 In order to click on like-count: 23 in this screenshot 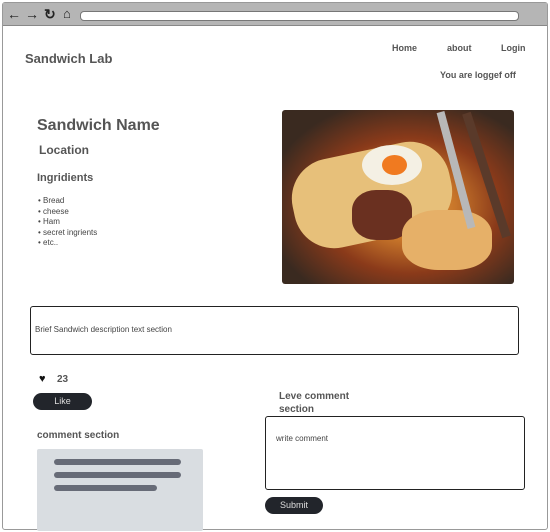, I will do `click(63, 379)`.